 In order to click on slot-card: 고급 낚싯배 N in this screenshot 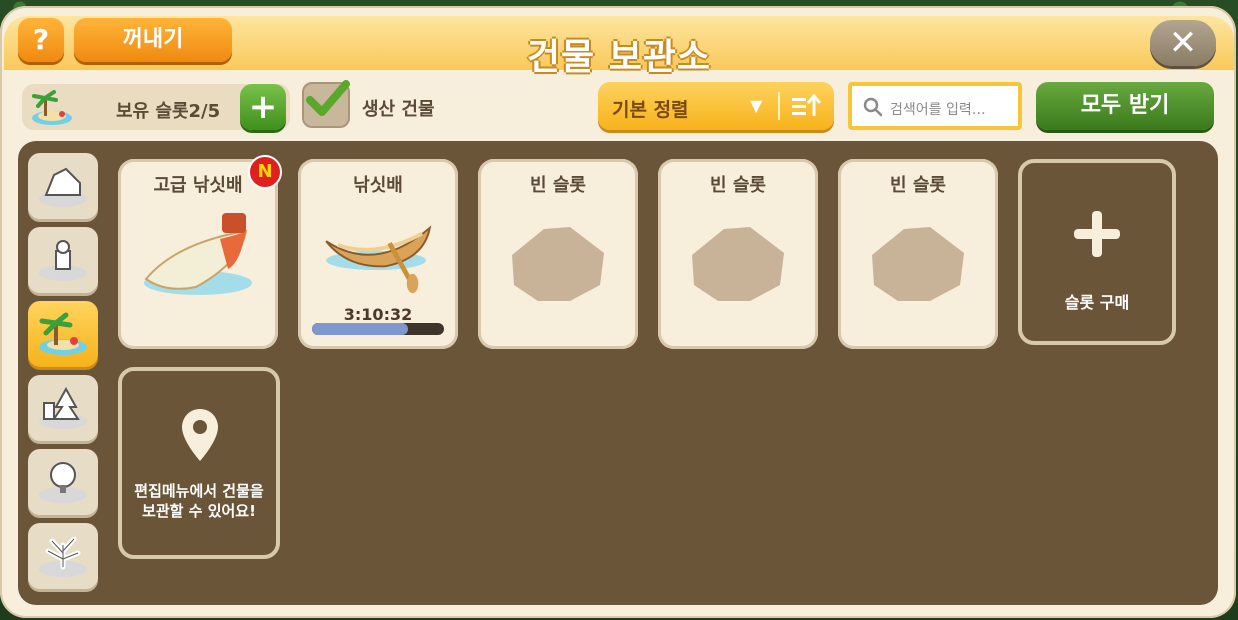, I will do `click(200, 252)`.